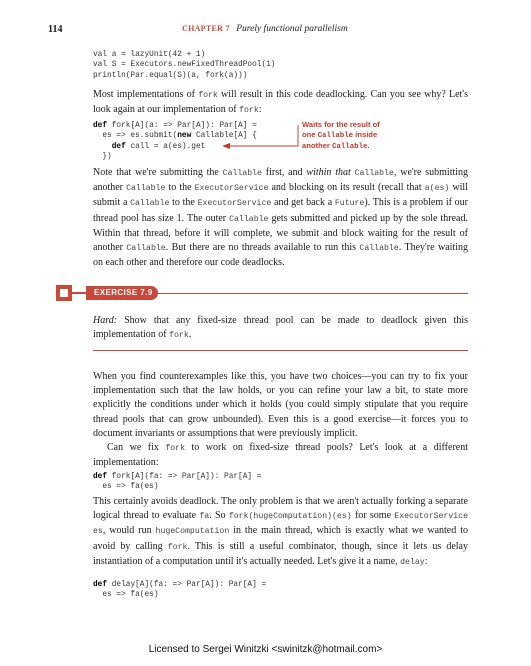 This screenshot has width=531, height=666. I want to click on text: for some, so click(373, 516).